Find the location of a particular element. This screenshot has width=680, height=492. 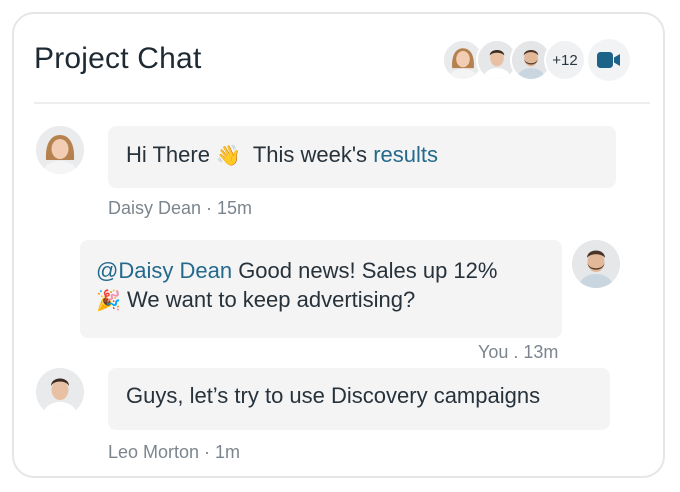

video-camera-icon is located at coordinates (608, 60).